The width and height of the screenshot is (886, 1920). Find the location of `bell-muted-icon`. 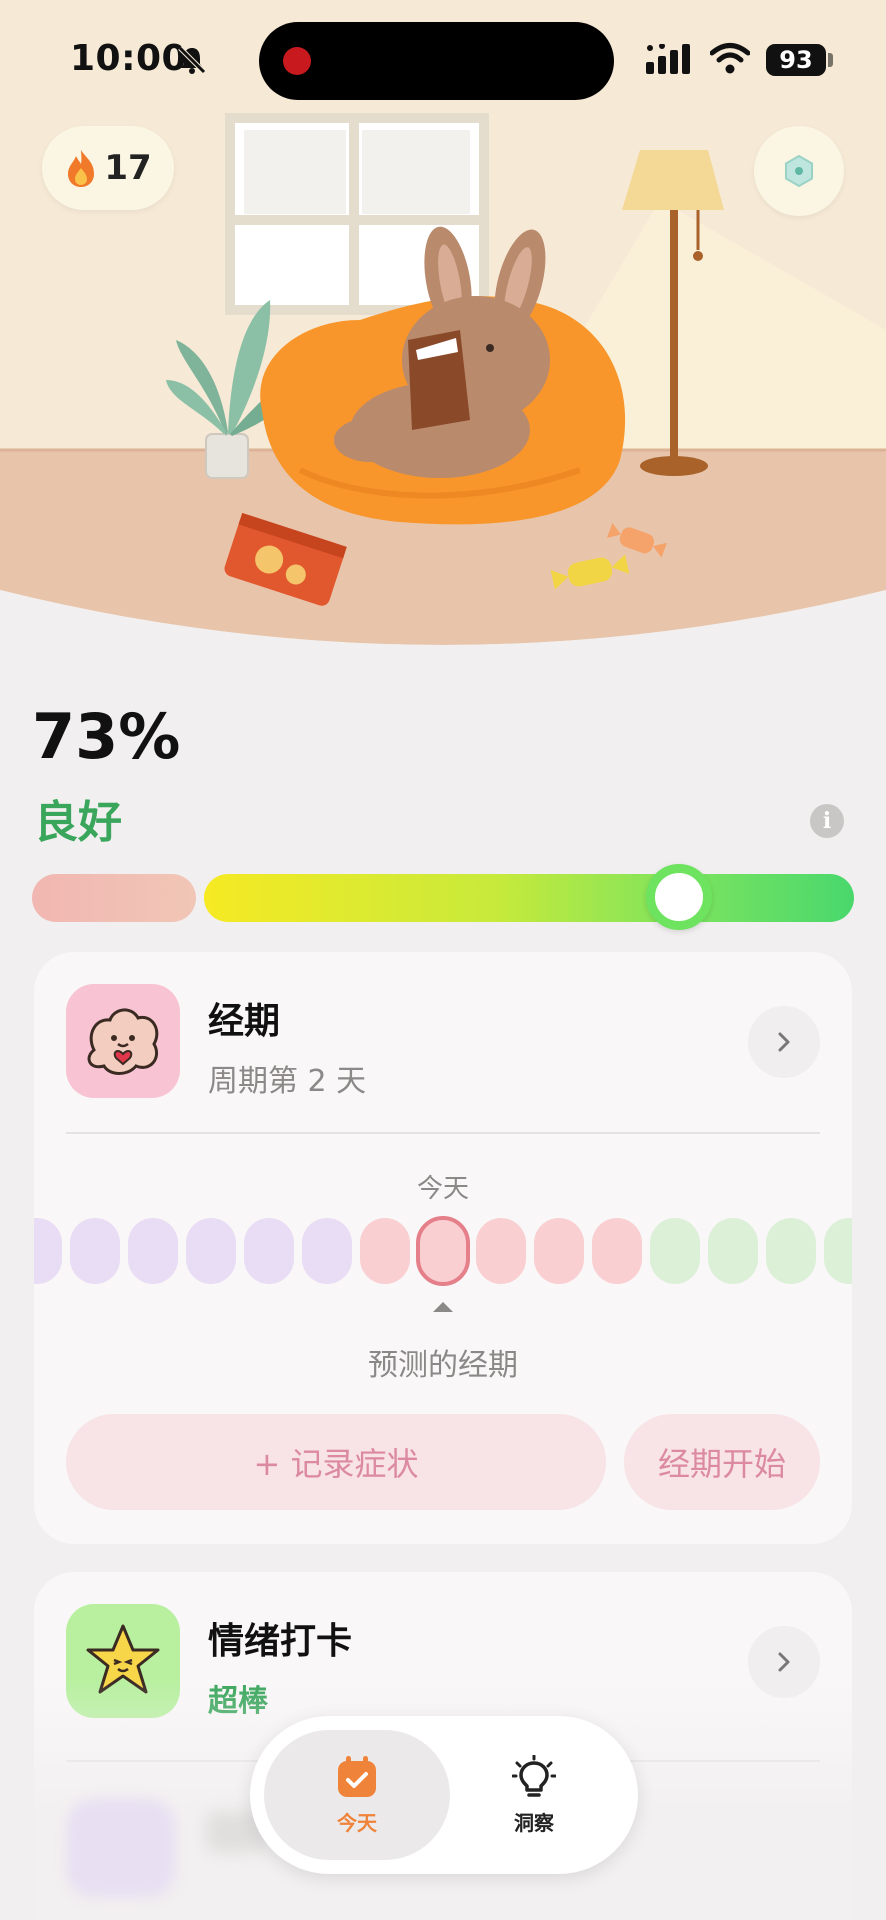

bell-muted-icon is located at coordinates (192, 60).